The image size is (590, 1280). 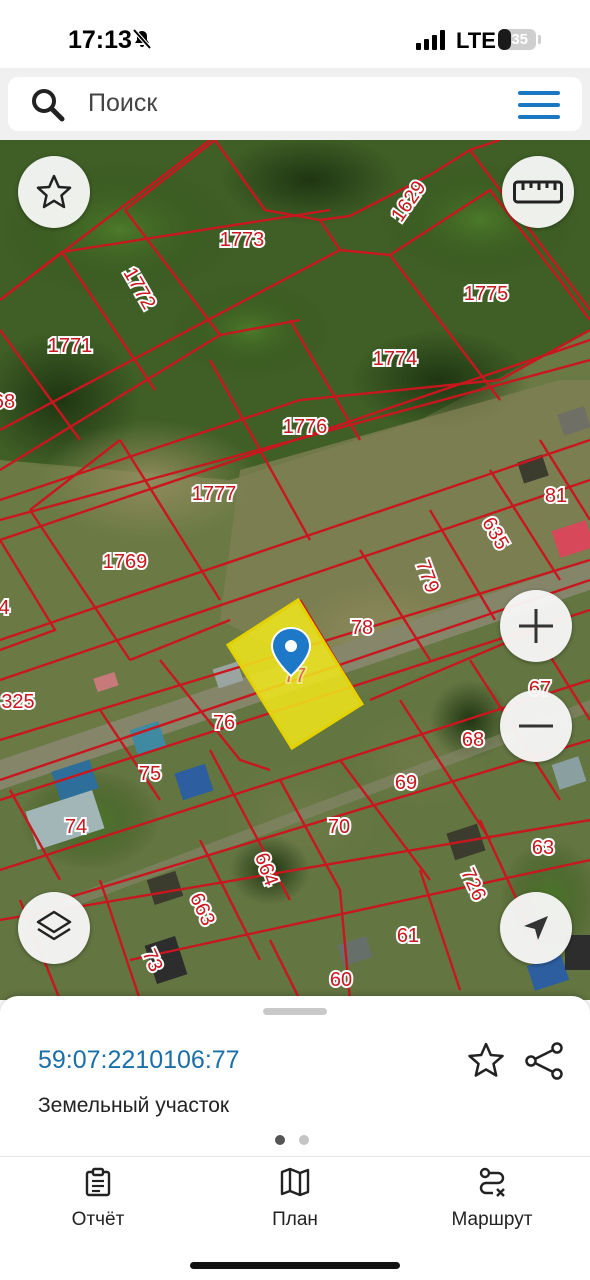 I want to click on parcel-label: 70, so click(x=339, y=827).